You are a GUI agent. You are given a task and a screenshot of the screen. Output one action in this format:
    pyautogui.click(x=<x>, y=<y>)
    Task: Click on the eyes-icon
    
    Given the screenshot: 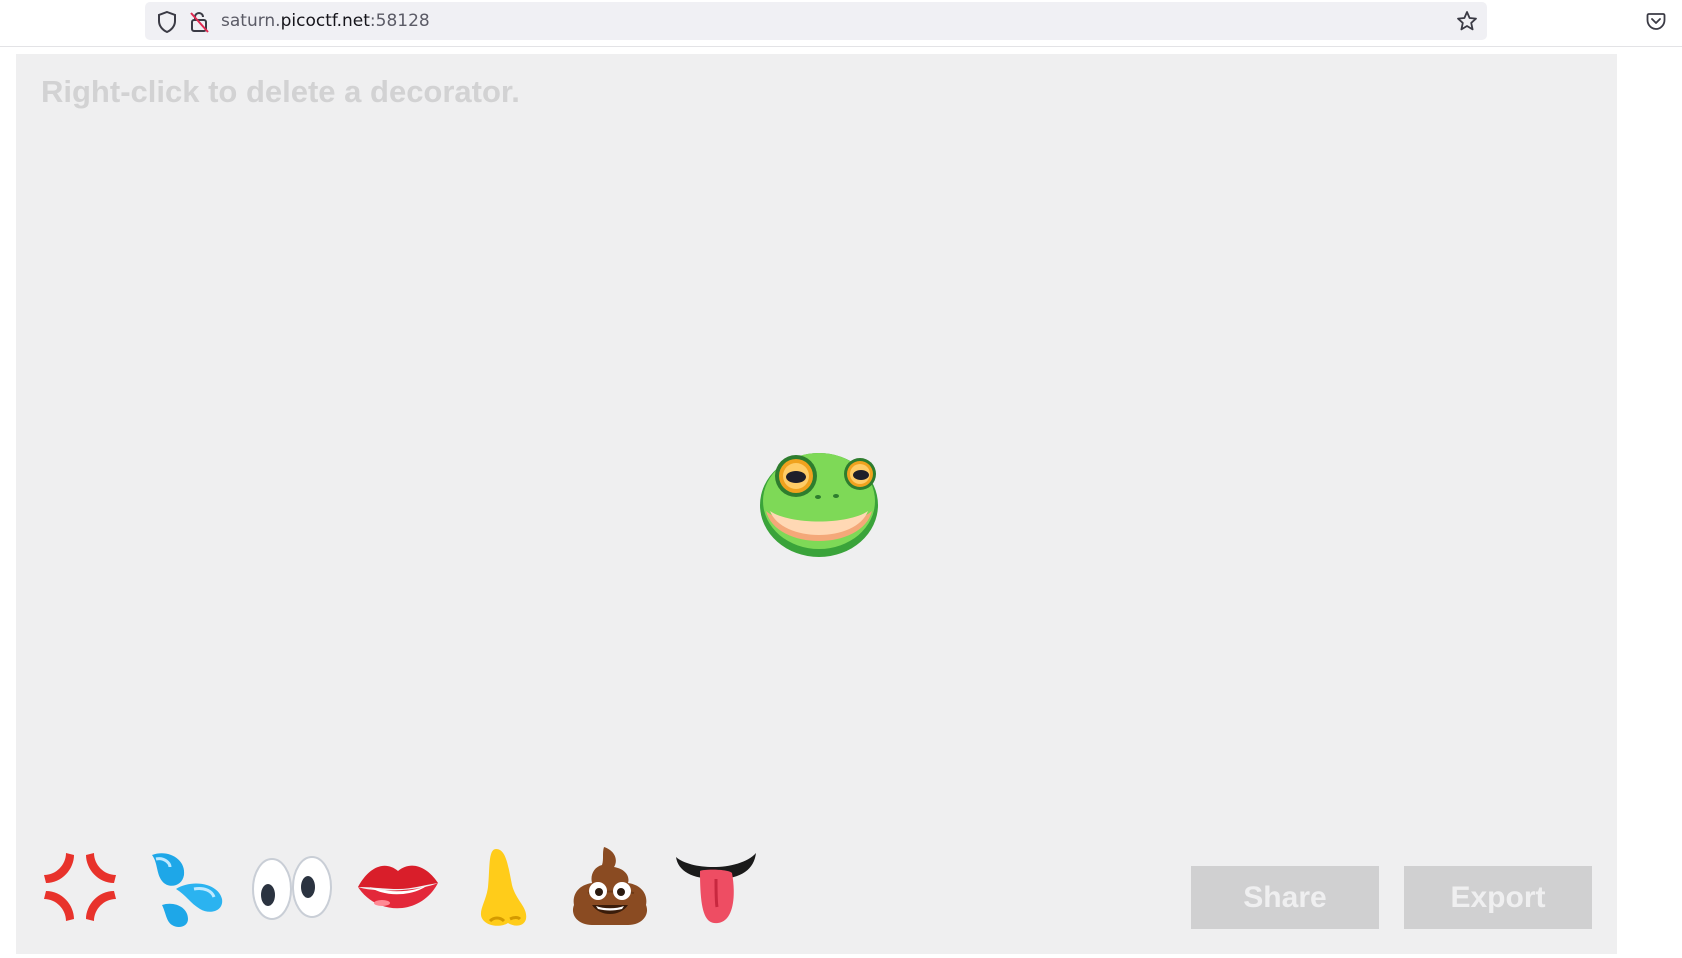 What is the action you would take?
    pyautogui.click(x=292, y=887)
    